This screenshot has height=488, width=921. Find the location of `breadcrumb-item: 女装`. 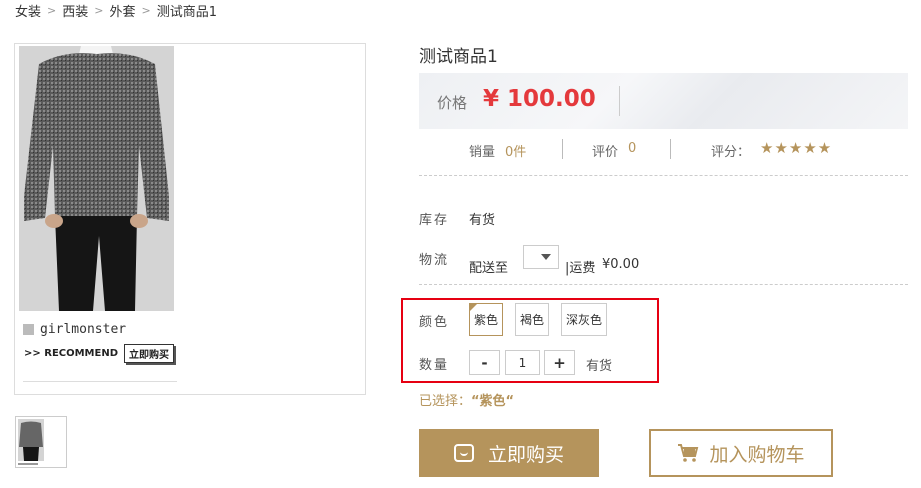

breadcrumb-item: 女装 is located at coordinates (28, 10).